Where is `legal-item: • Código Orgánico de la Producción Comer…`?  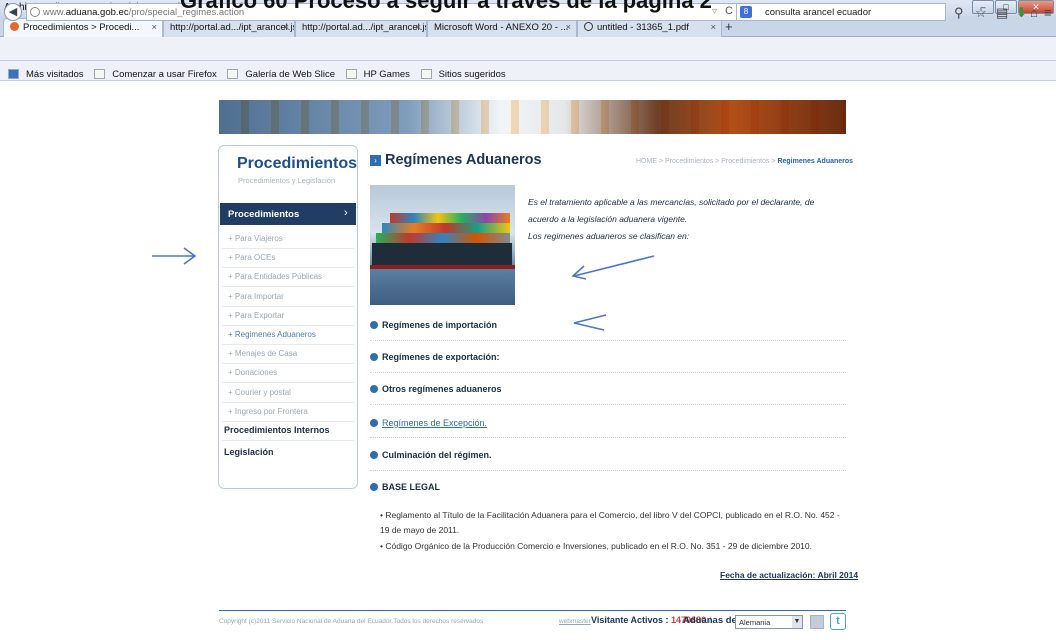
legal-item: • Código Orgánico de la Producción Comer… is located at coordinates (596, 546).